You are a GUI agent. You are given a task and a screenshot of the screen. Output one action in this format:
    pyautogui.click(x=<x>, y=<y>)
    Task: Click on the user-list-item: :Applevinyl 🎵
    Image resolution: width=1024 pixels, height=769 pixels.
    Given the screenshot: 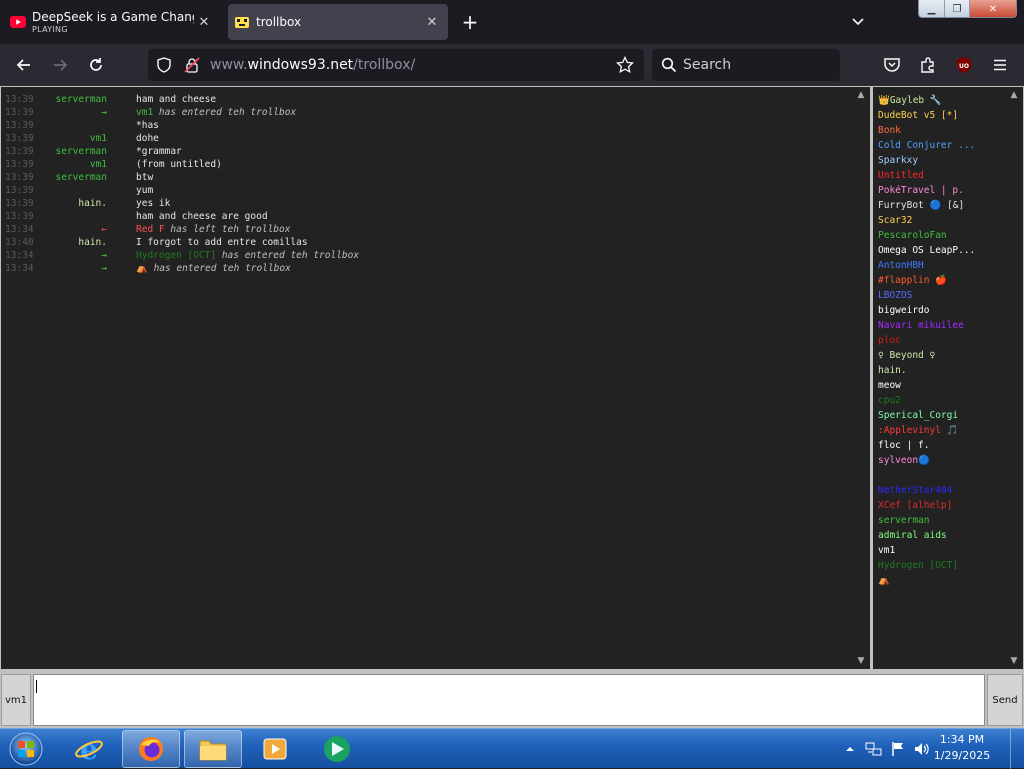 What is the action you would take?
    pyautogui.click(x=925, y=430)
    